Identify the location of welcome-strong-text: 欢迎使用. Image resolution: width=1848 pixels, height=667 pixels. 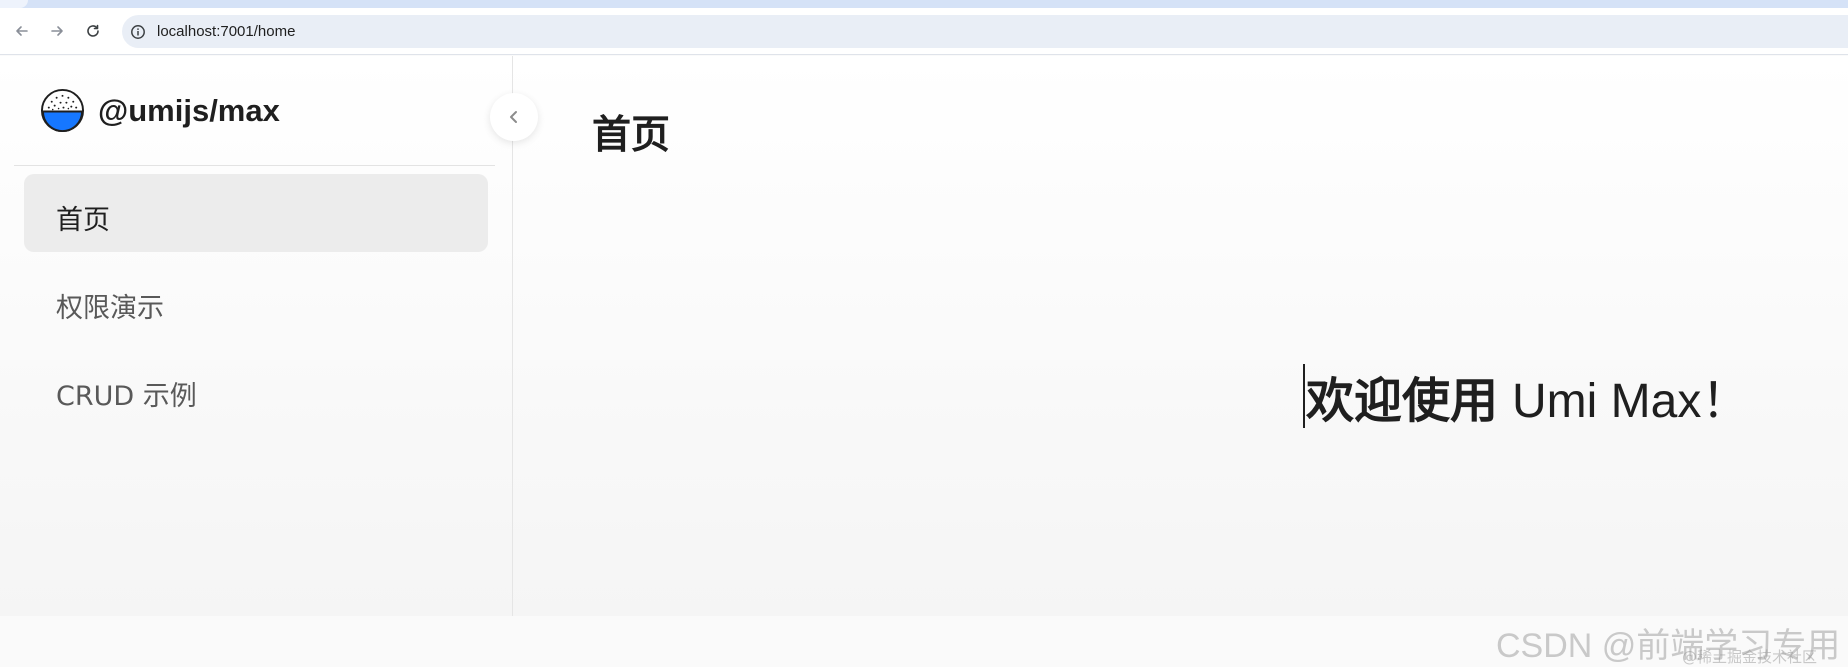
(1402, 401).